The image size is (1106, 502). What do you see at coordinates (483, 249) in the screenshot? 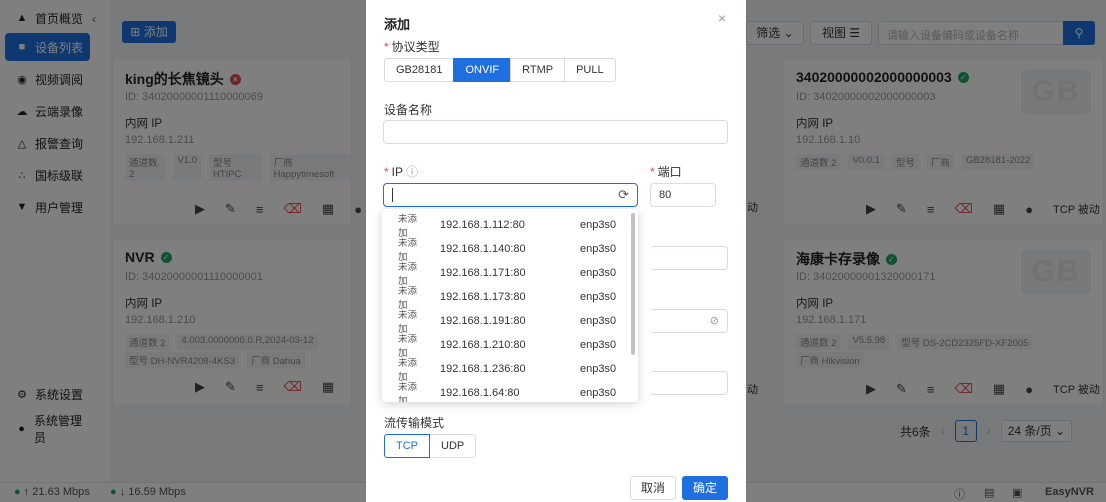
I see `option-ip: 192.168.1.140:80` at bounding box center [483, 249].